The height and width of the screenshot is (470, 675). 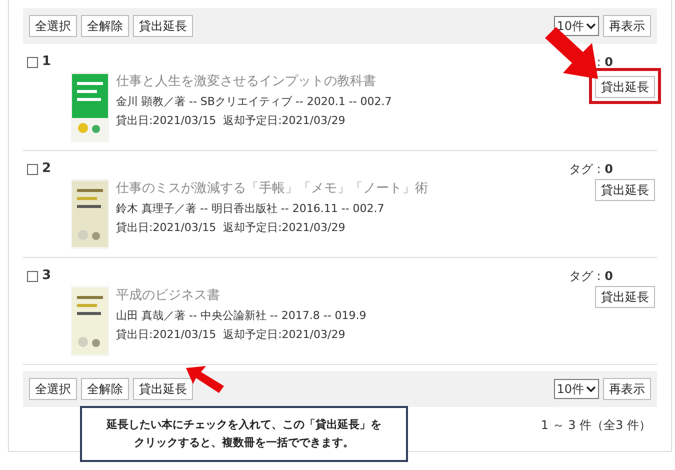 What do you see at coordinates (251, 209) in the screenshot?
I see `book-details: 鈴木 真理子／著 -- 明日香出版社 -- 2016.11 -- 002.7` at bounding box center [251, 209].